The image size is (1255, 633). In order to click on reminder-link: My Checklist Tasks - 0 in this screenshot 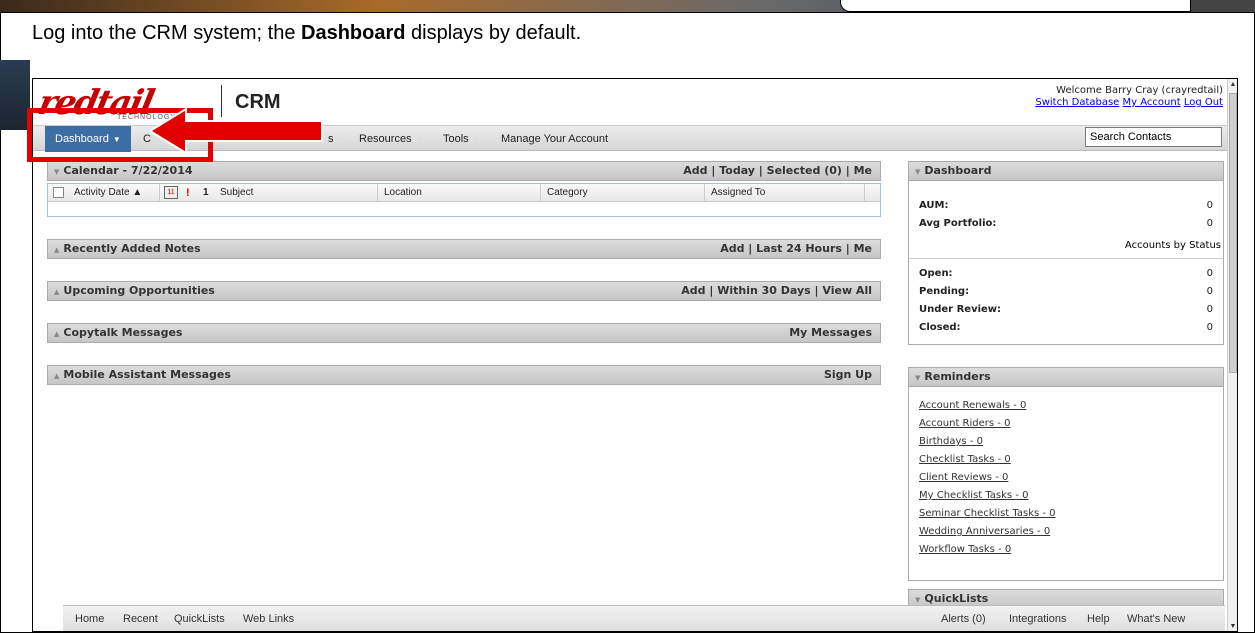, I will do `click(1066, 496)`.